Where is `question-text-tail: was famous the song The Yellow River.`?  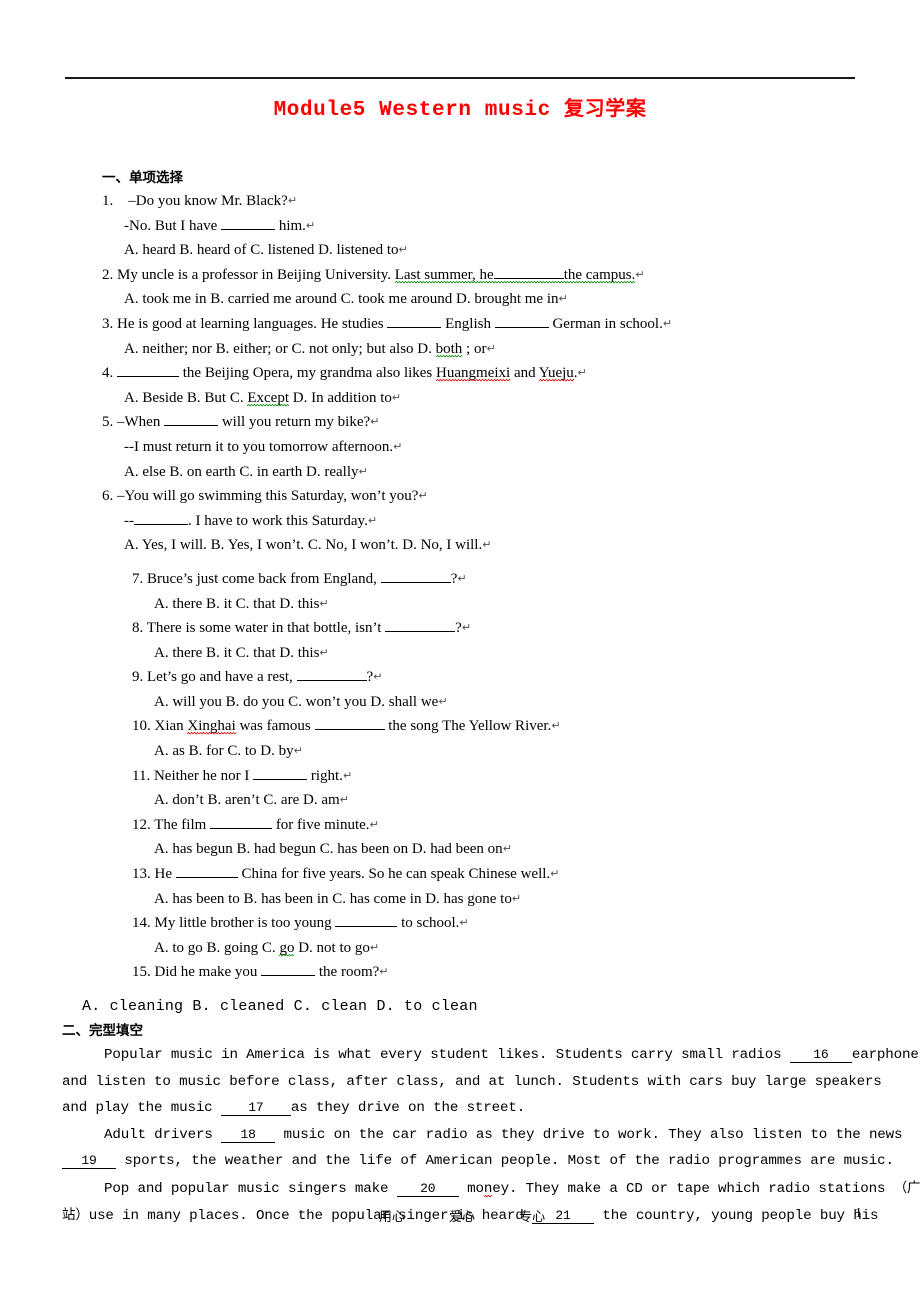 question-text-tail: was famous the song The Yellow River. is located at coordinates (393, 726).